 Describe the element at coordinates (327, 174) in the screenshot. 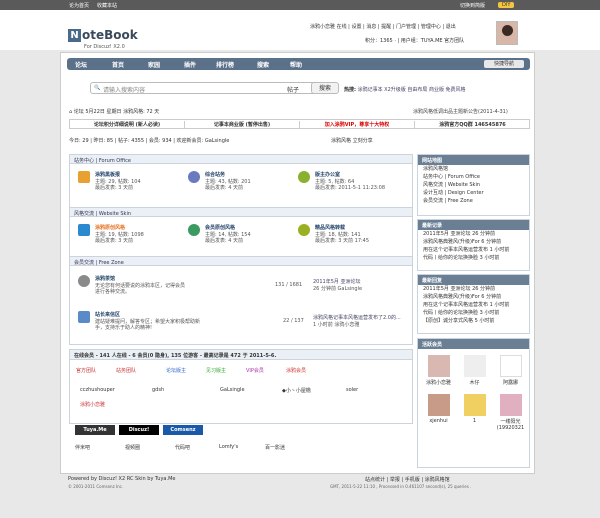

I see `forum-name: 版主办公室` at that location.